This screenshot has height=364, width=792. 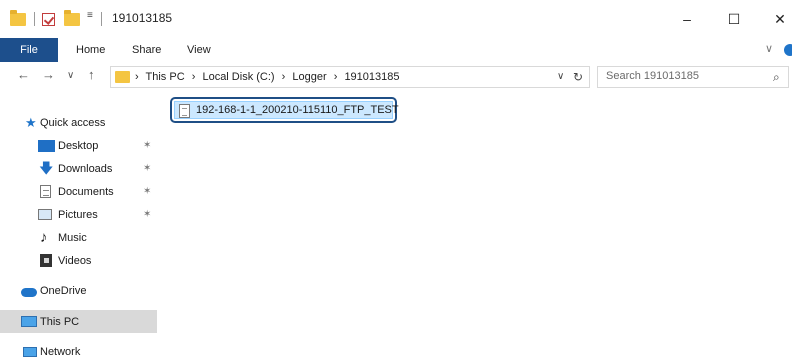 I want to click on tab-view: View, so click(x=199, y=50).